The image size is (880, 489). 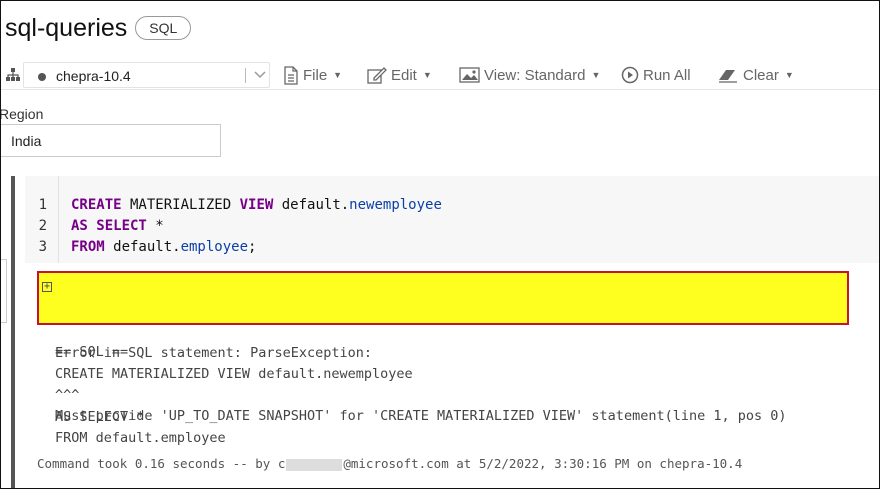 I want to click on code-line: AS SELECT *, so click(x=256, y=226).